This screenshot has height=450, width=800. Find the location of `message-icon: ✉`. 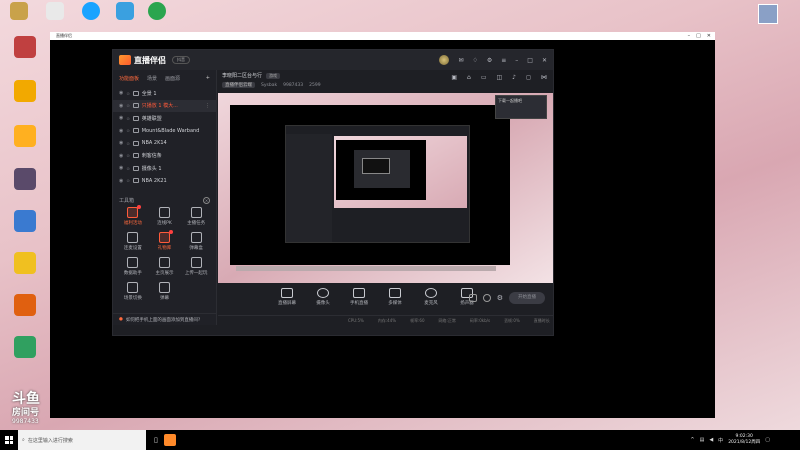

message-icon: ✉ is located at coordinates (460, 60).